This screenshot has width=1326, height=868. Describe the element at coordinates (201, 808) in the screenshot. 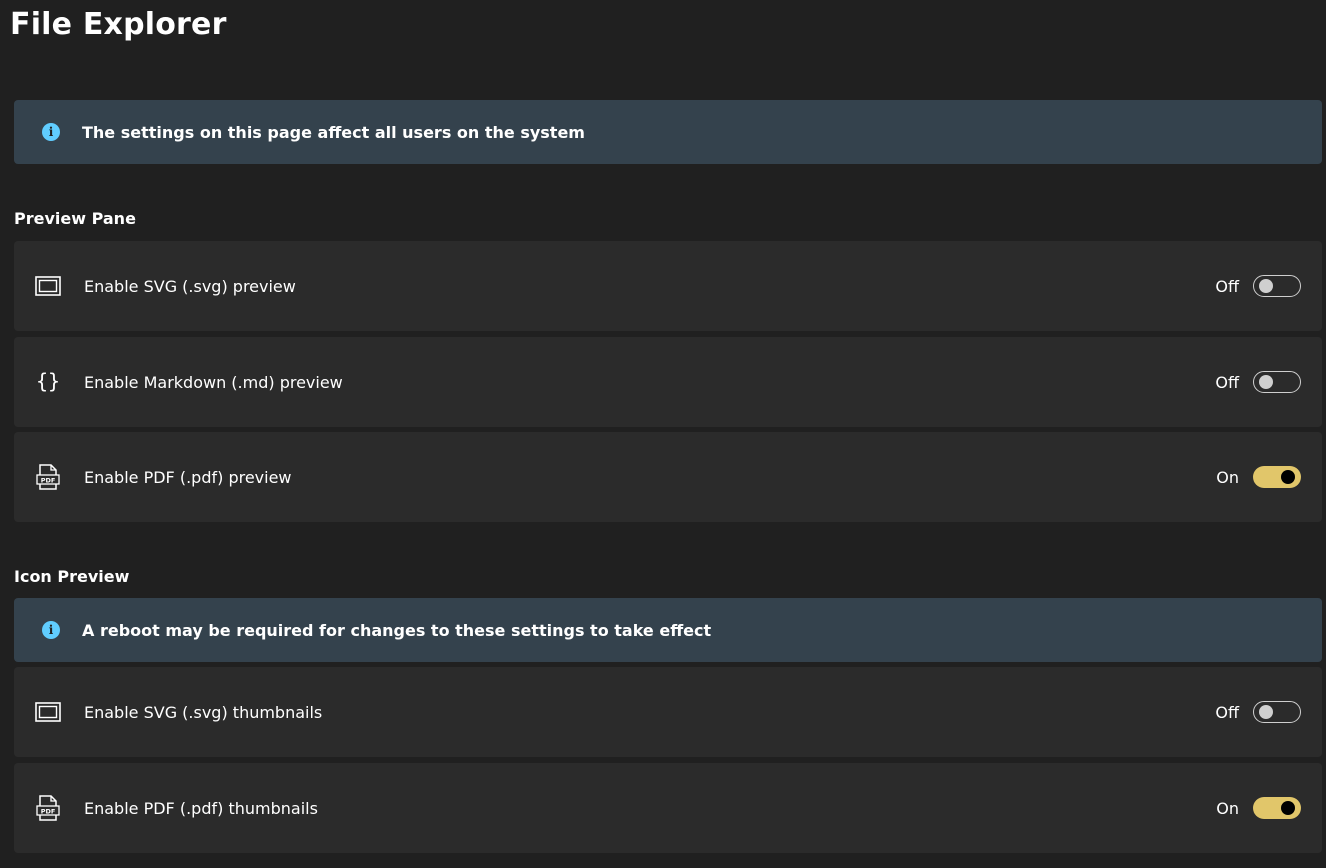

I see `setting-label: Enable PDF (.pdf) thumbnails` at that location.